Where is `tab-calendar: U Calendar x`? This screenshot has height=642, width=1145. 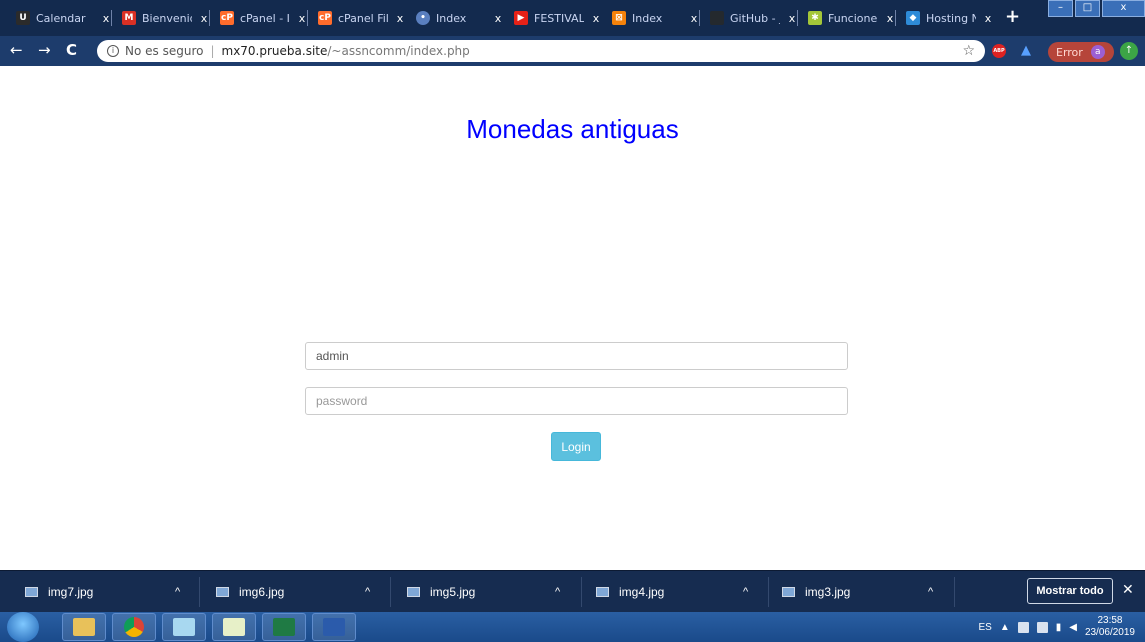
tab-calendar: U Calendar x is located at coordinates (60, 18).